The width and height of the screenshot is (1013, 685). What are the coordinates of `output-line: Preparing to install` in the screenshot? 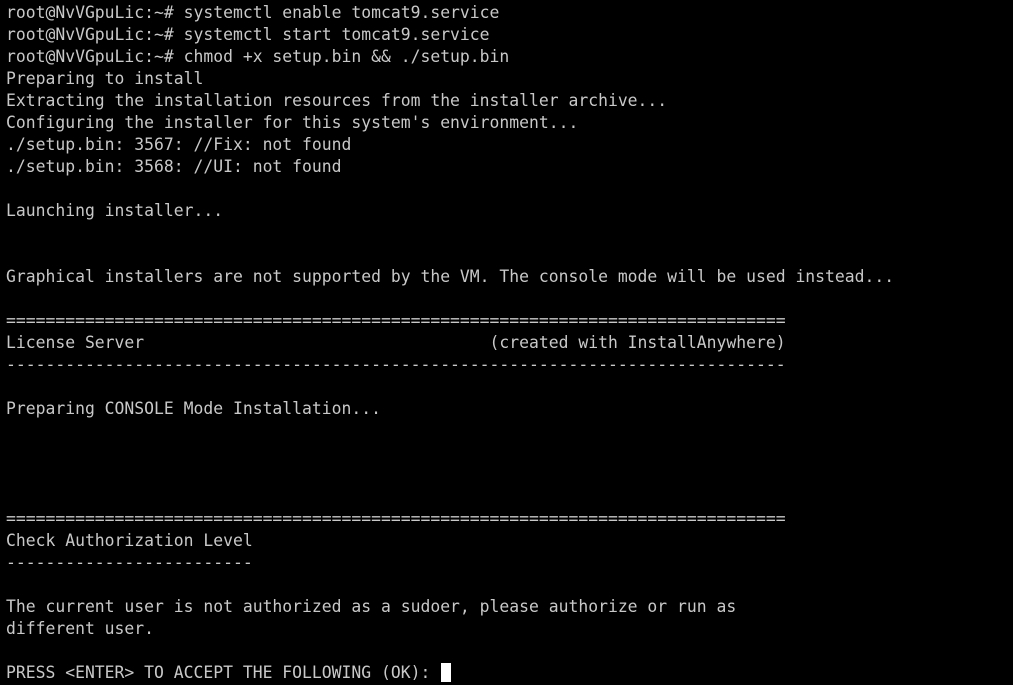 It's located at (105, 78).